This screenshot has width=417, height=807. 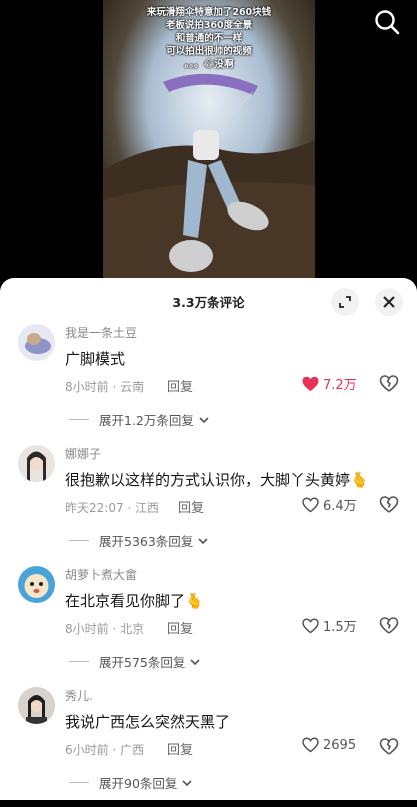 What do you see at coordinates (146, 420) in the screenshot?
I see `expand-replies-label: 展开1.2万条回复` at bounding box center [146, 420].